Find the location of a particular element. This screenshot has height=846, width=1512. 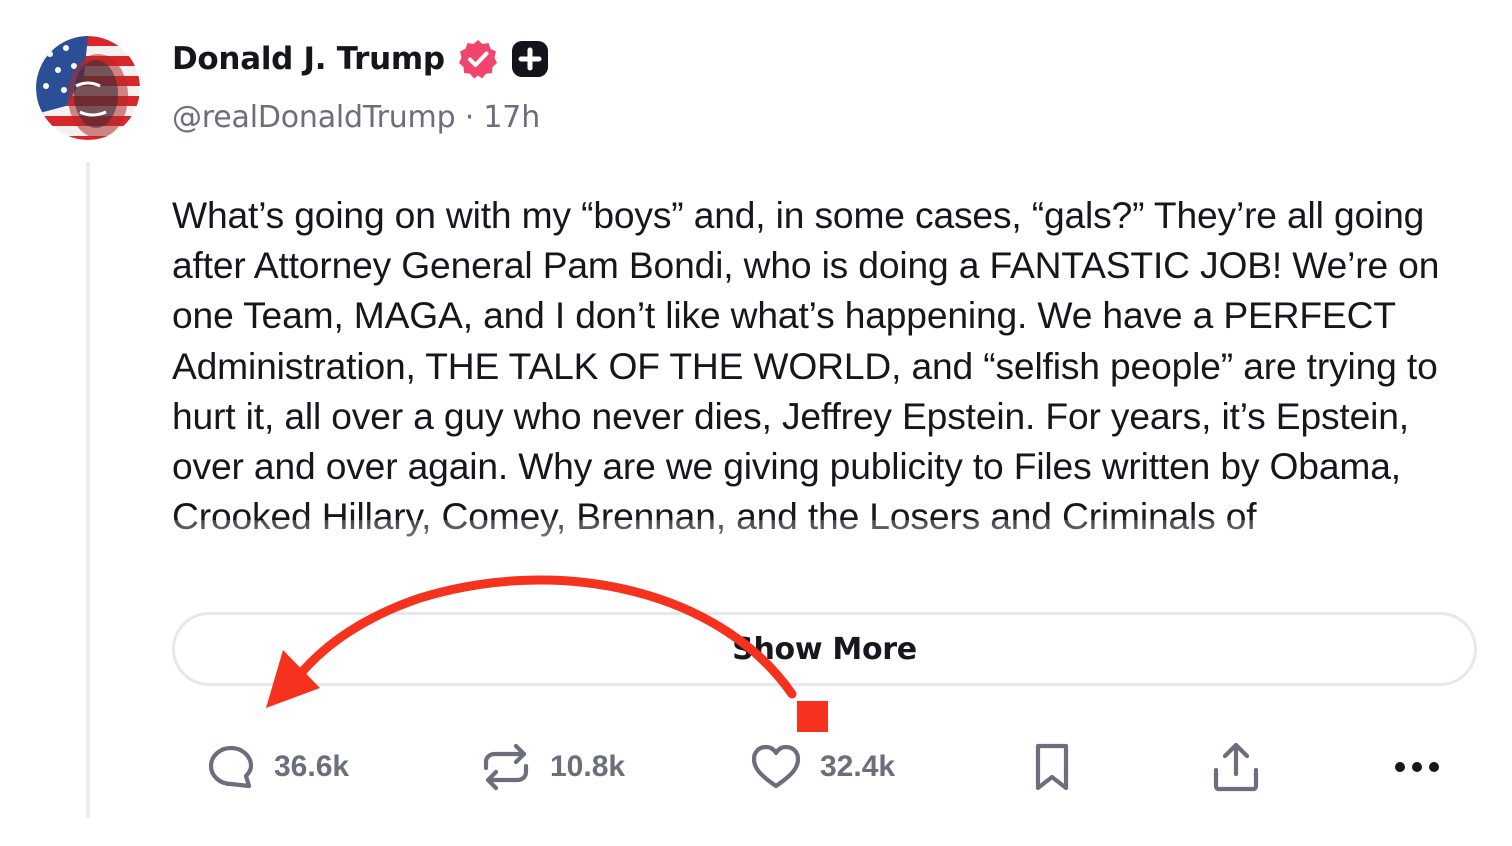

repost-count: 10.8k is located at coordinates (588, 766).